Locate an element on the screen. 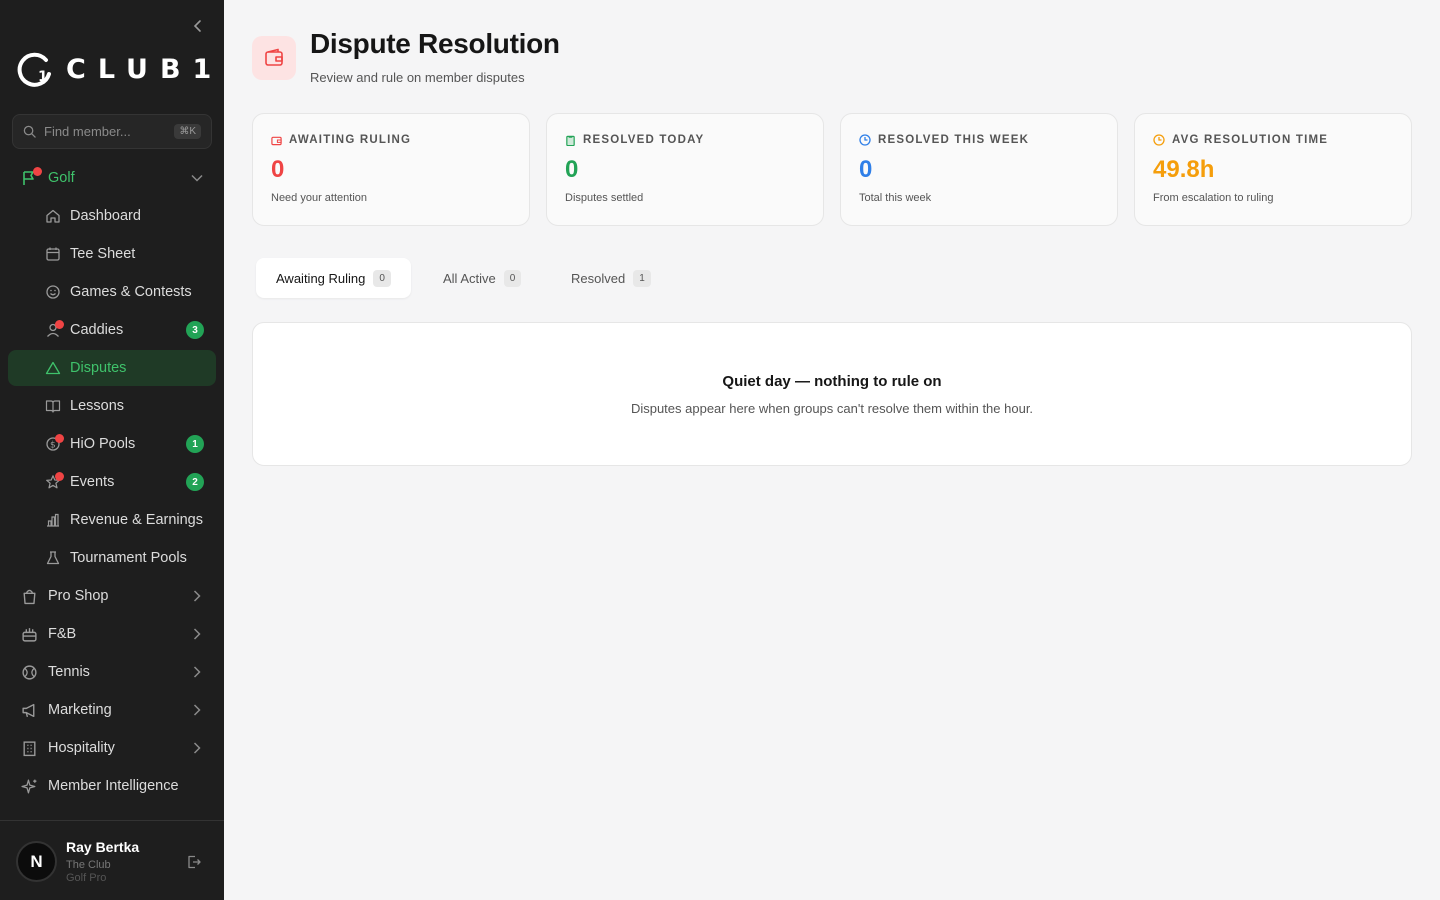  nav-label: HiO Pools is located at coordinates (103, 444).